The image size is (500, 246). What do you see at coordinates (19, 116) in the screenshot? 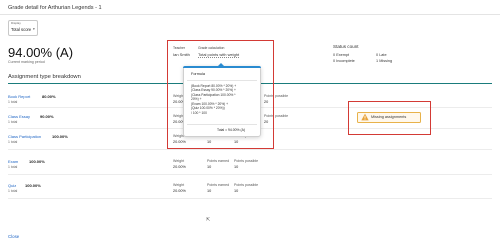
I see `assignment-type-link: Class Essay` at bounding box center [19, 116].